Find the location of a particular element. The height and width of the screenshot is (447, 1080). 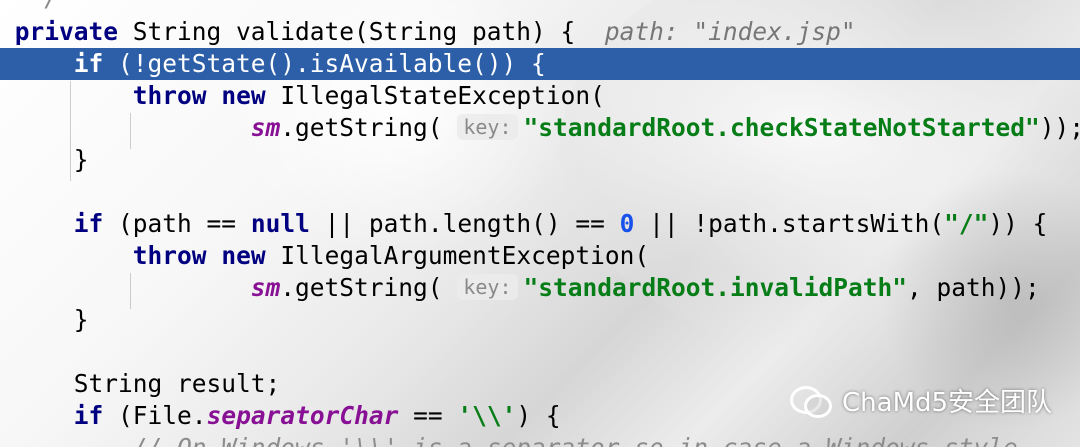

wechat-icon is located at coordinates (810, 400).